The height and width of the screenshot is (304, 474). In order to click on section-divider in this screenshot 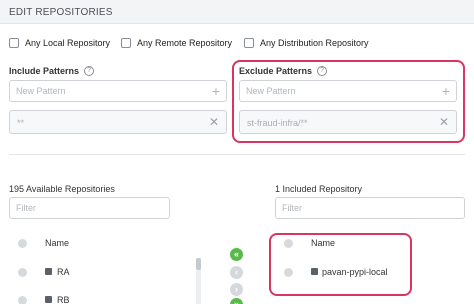, I will do `click(237, 154)`.